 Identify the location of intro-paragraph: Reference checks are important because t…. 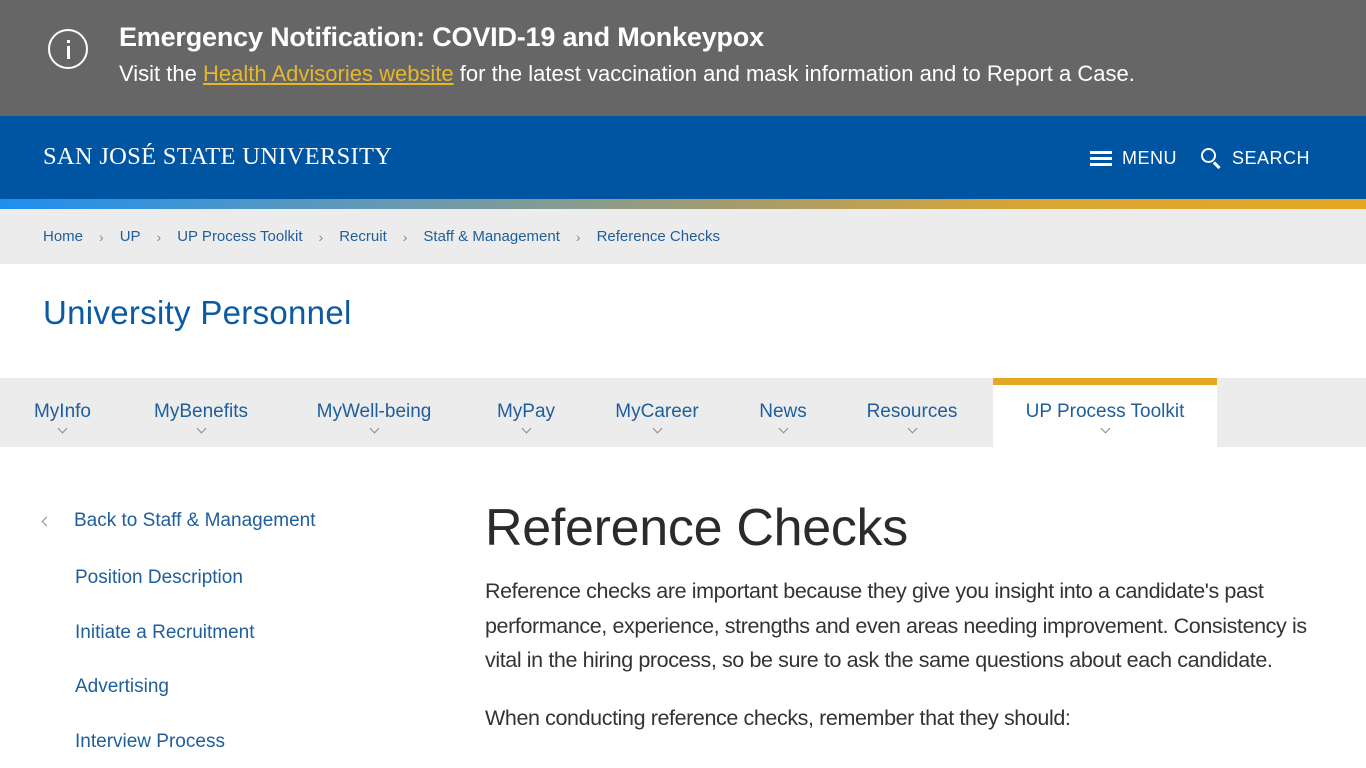
(896, 625).